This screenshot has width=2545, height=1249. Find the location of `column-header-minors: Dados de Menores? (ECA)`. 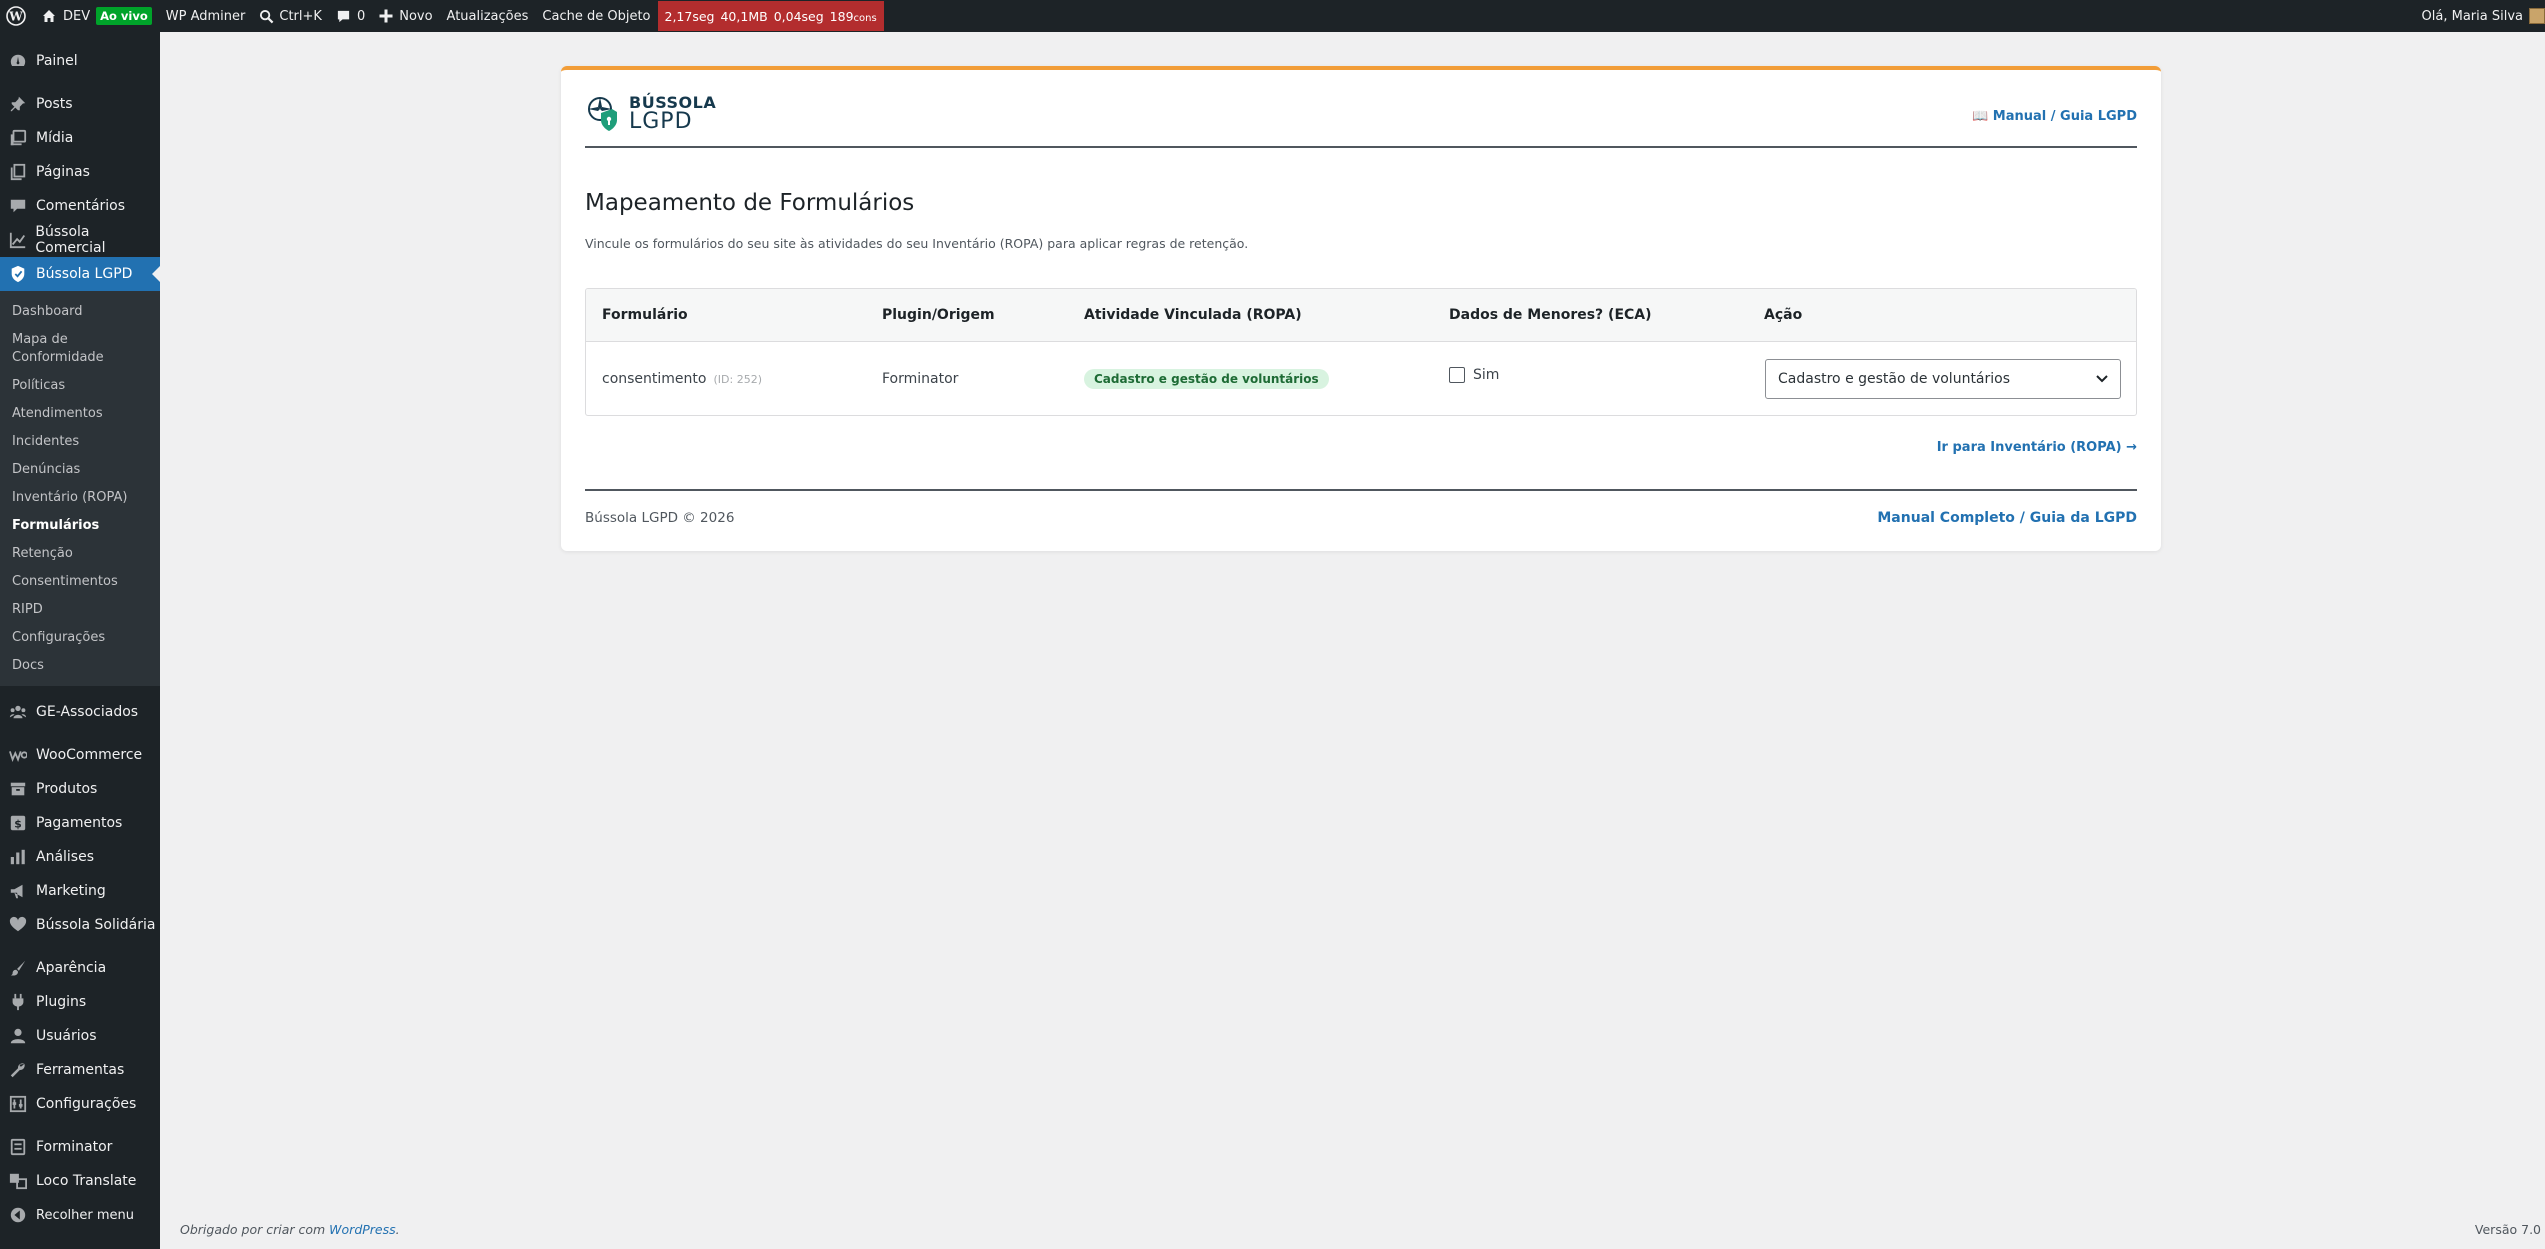

column-header-minors: Dados de Menores? (ECA) is located at coordinates (1550, 315).